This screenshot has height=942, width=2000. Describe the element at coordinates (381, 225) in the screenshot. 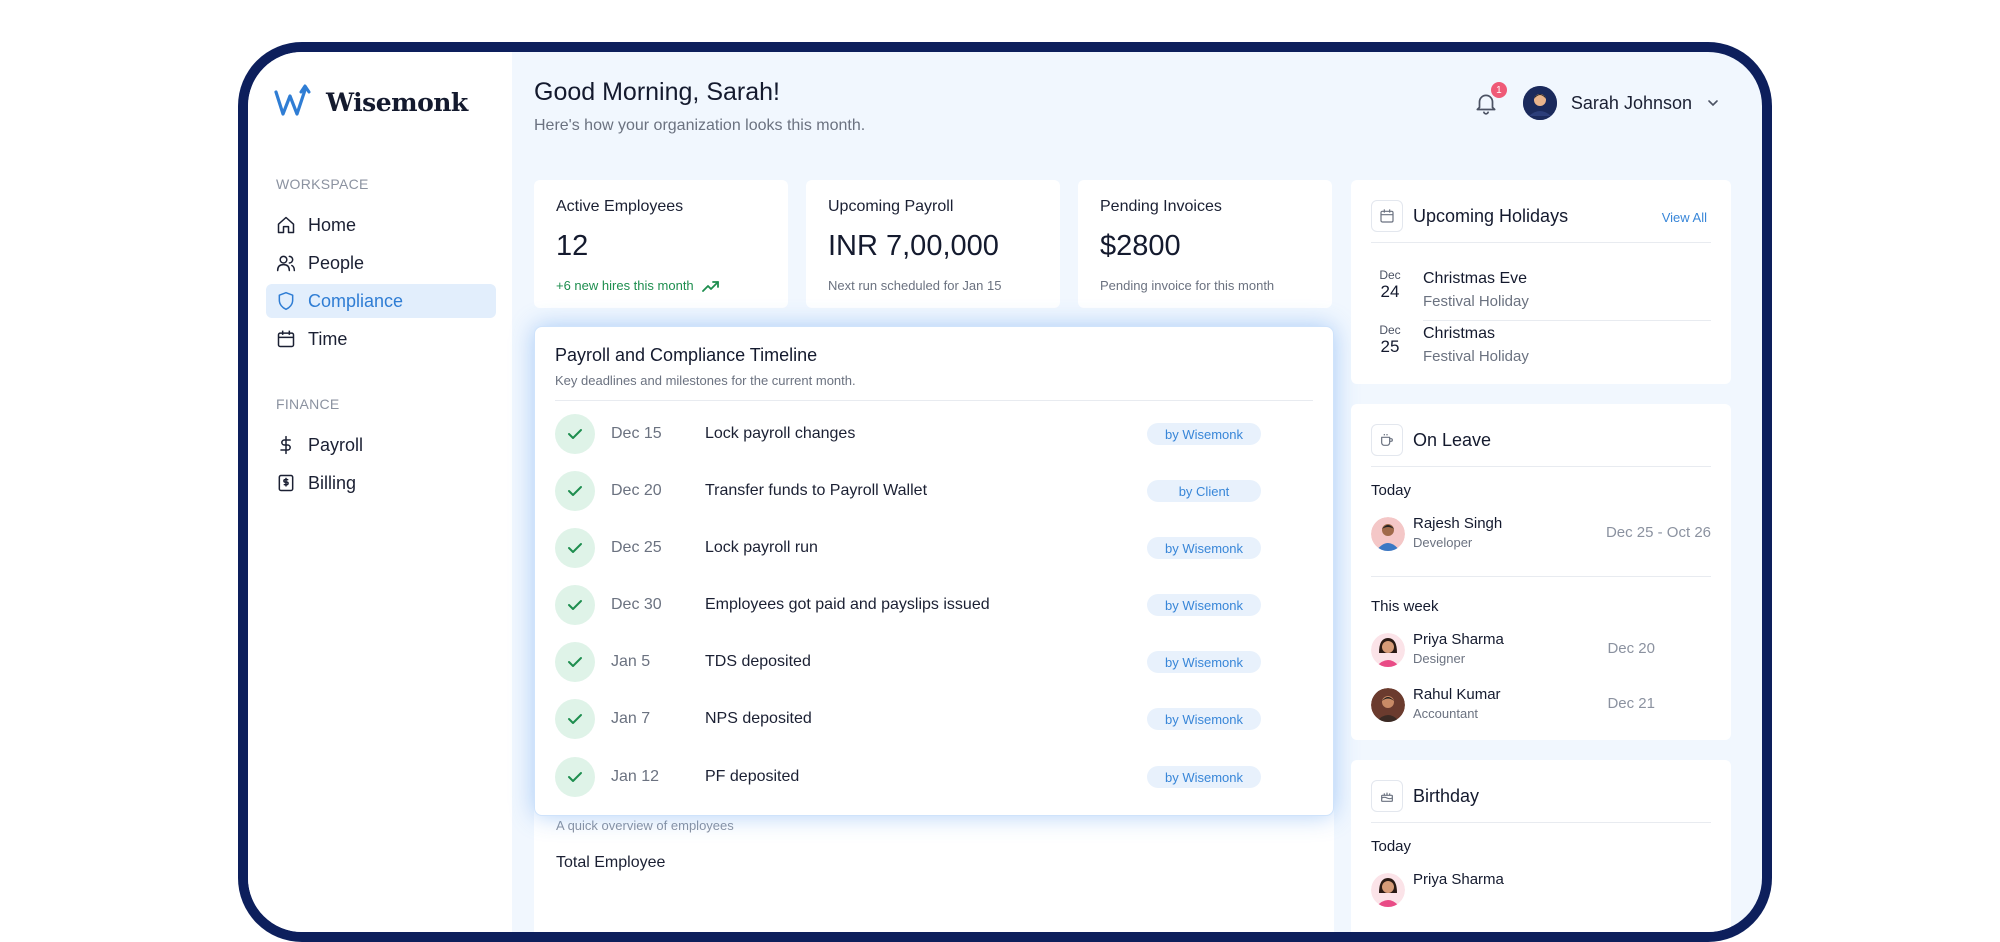

I see `sidebar-item-home: Home` at that location.